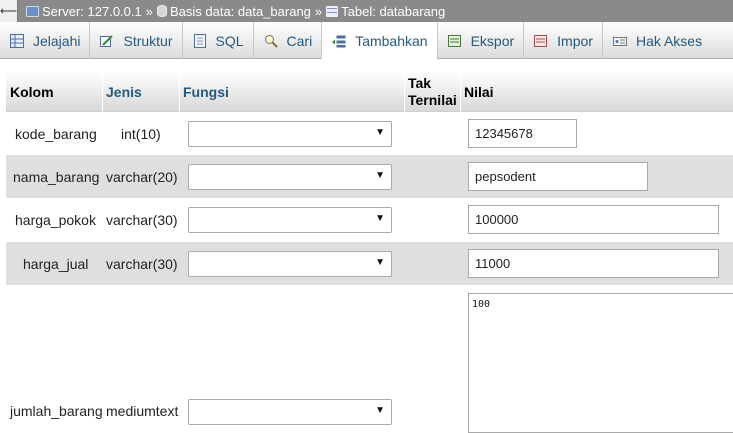  What do you see at coordinates (32, 11) in the screenshot?
I see `server-icon` at bounding box center [32, 11].